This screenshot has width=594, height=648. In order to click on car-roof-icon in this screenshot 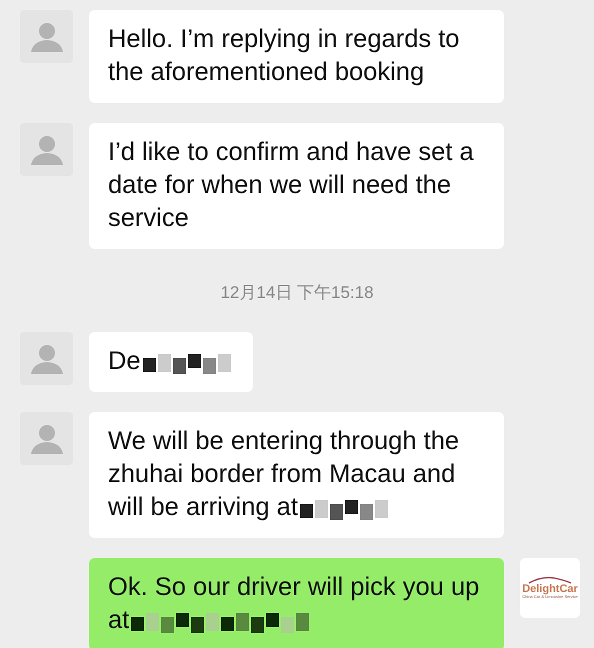, I will do `click(550, 580)`.